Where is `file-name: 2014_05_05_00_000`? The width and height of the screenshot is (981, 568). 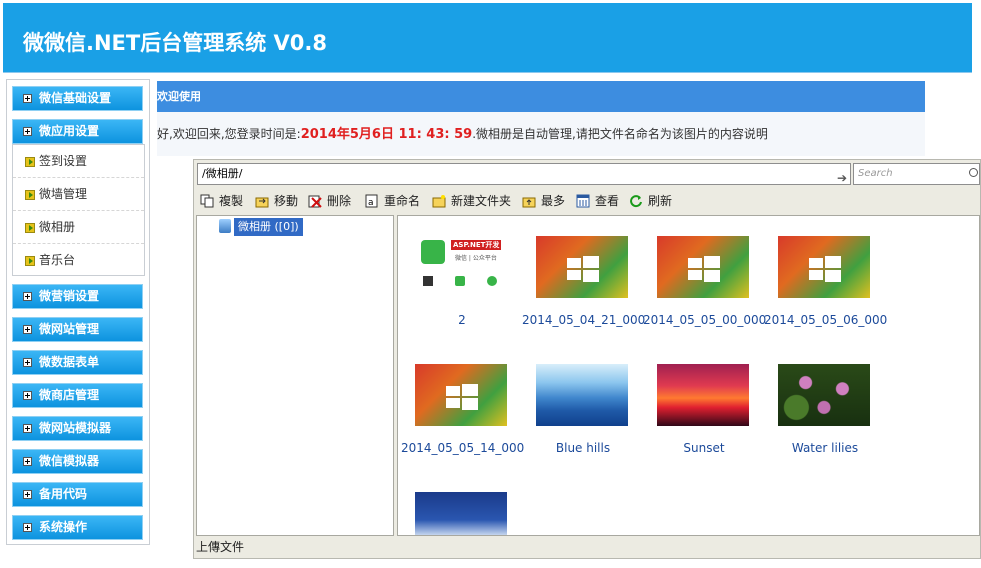
file-name: 2014_05_05_00_000 is located at coordinates (705, 320).